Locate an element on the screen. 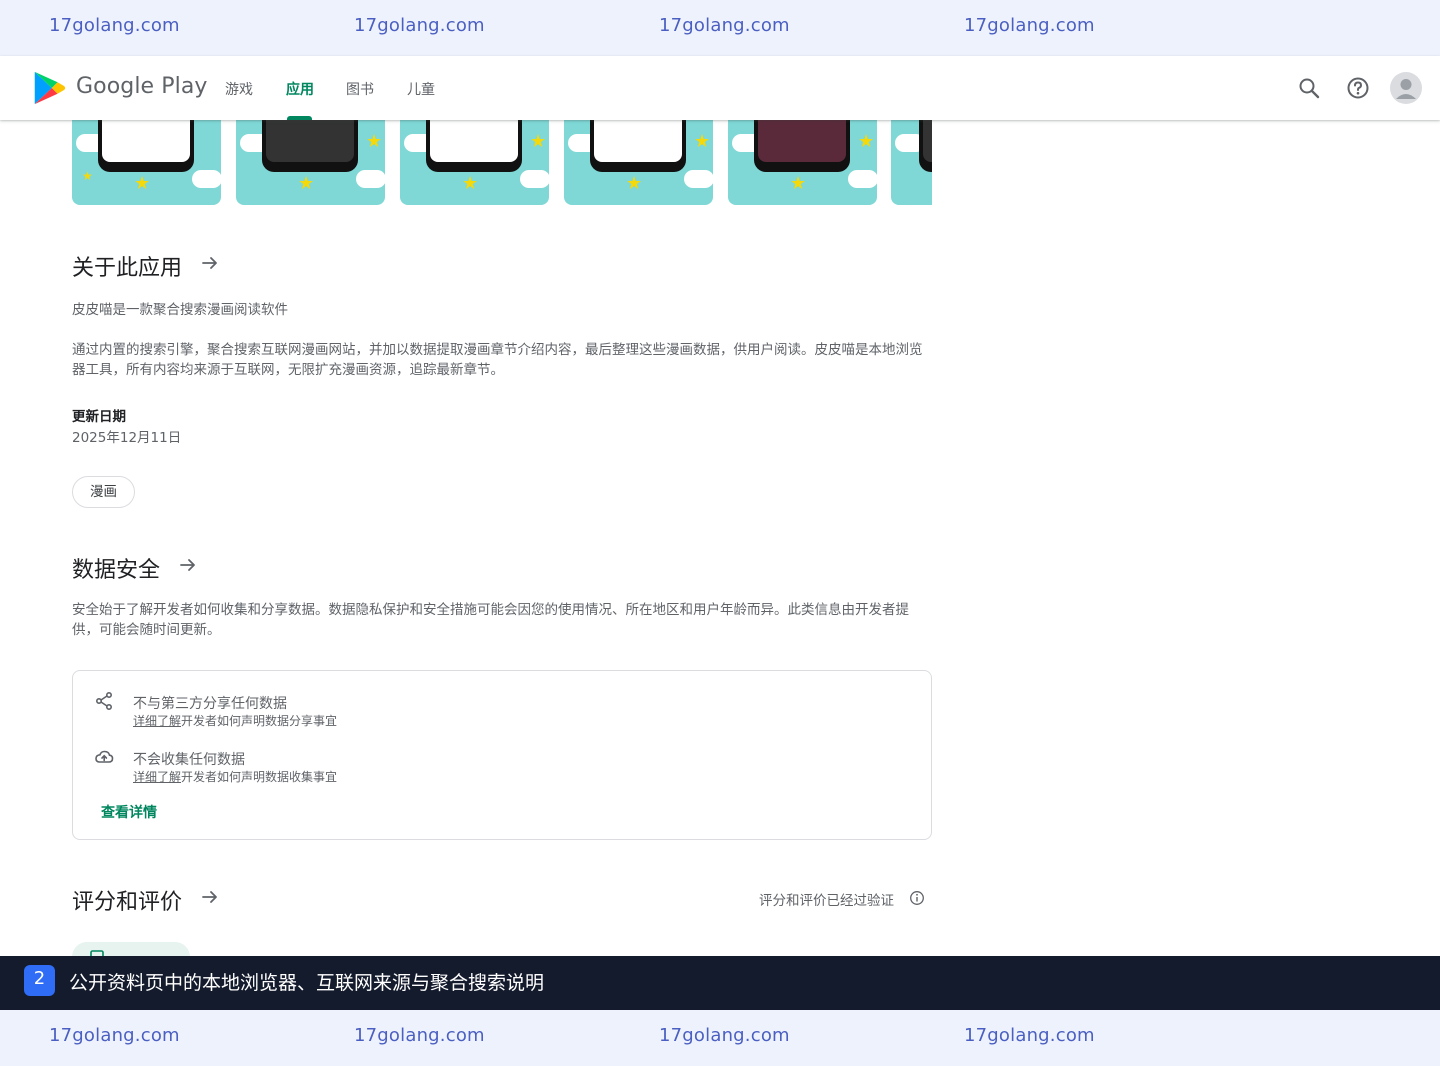 This screenshot has height=1066, width=1440. data-collection-detail-text: 开发者如何声明数据收集事宜 is located at coordinates (259, 777).